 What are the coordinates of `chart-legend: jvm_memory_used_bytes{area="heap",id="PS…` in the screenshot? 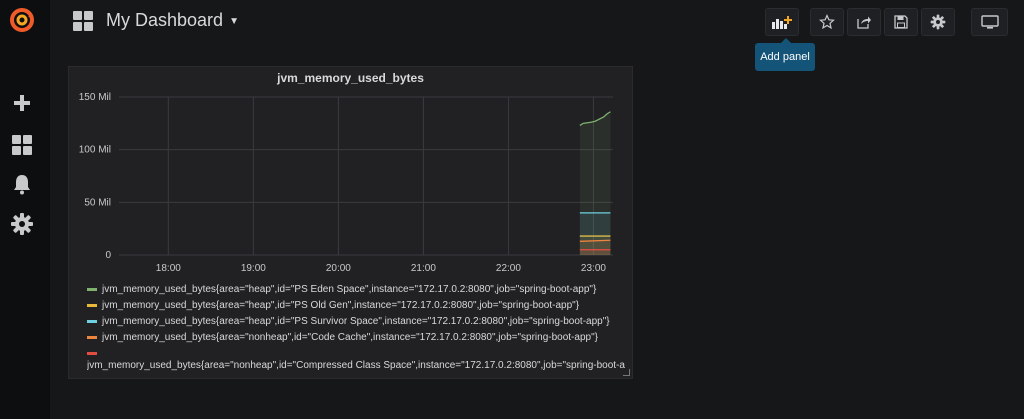 It's located at (357, 321).